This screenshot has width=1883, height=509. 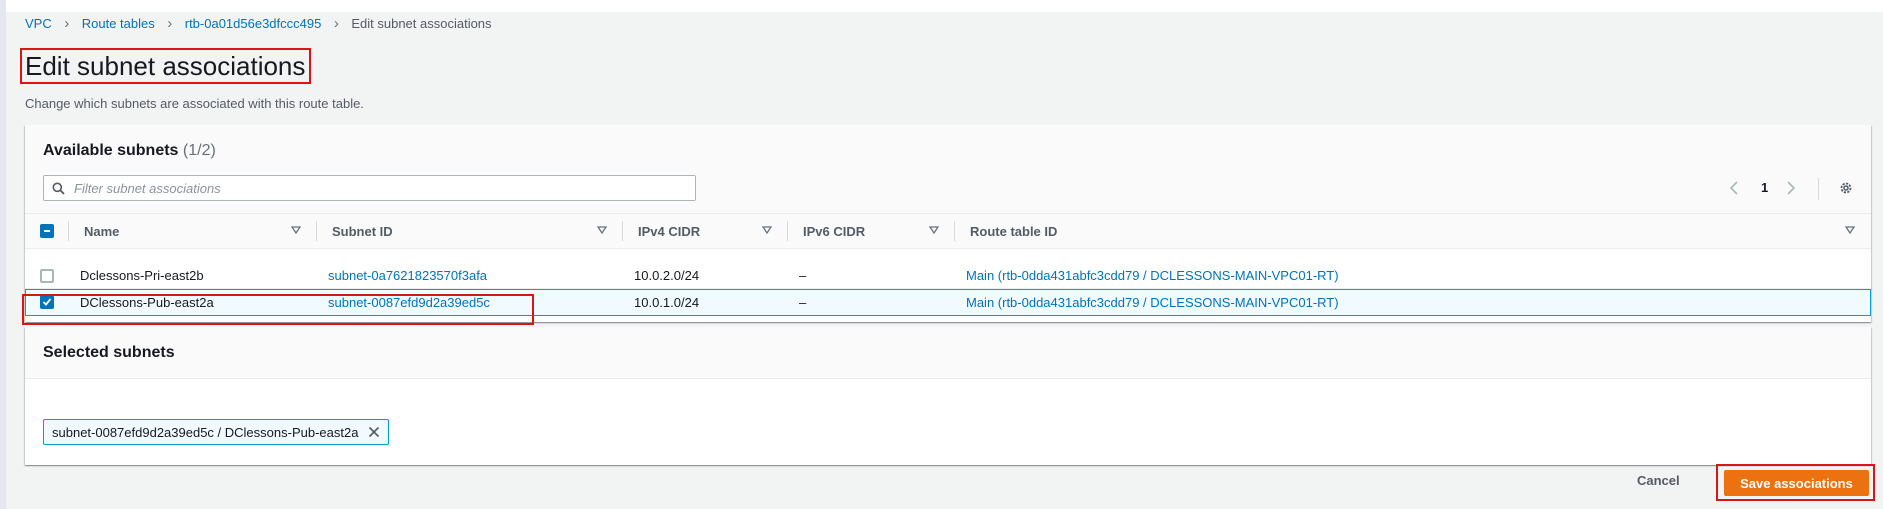 What do you see at coordinates (142, 275) in the screenshot?
I see `subnet-name: Dclessons-Pri-east2b` at bounding box center [142, 275].